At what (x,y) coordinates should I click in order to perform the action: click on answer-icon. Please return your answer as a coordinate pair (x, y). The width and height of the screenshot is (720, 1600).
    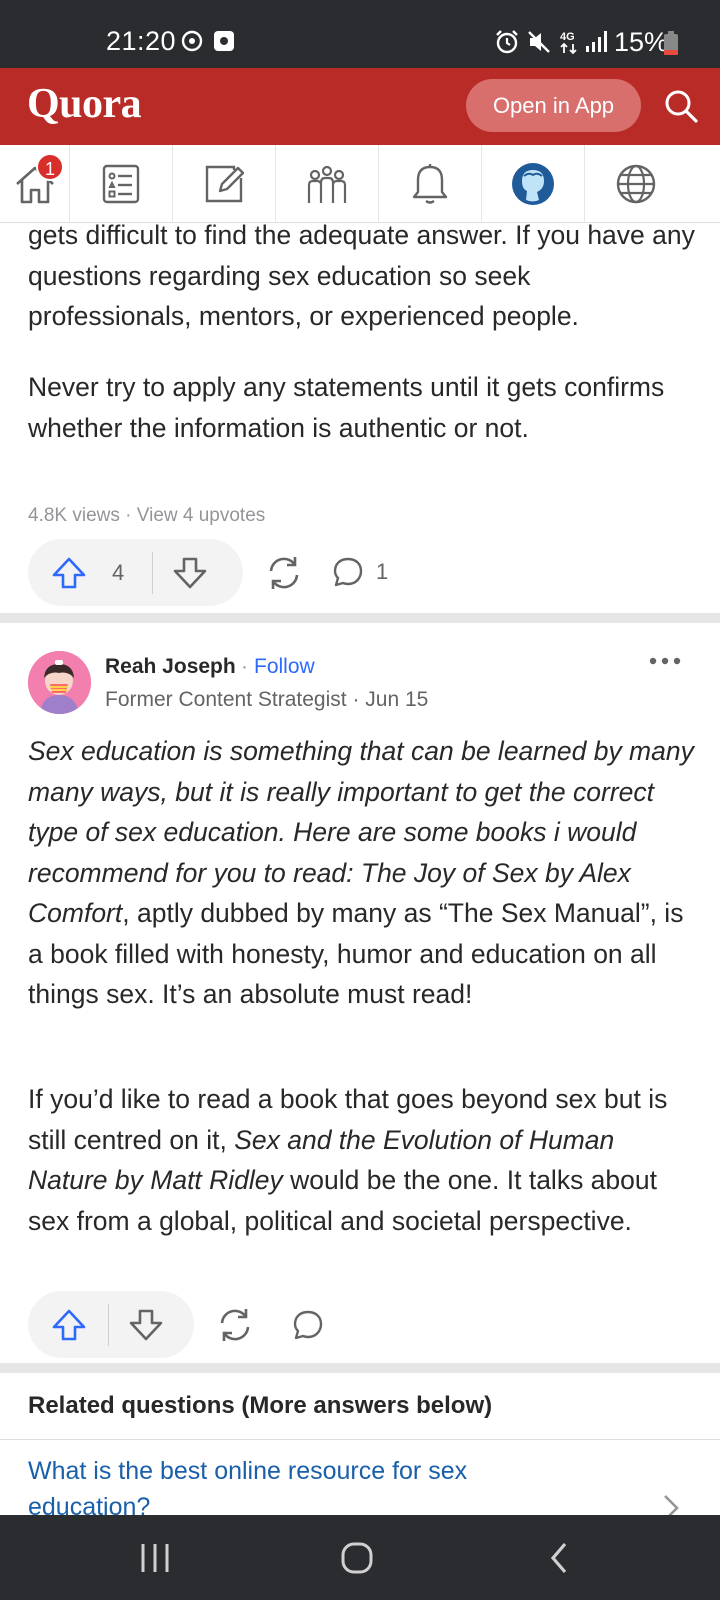
    Looking at the image, I should click on (224, 183).